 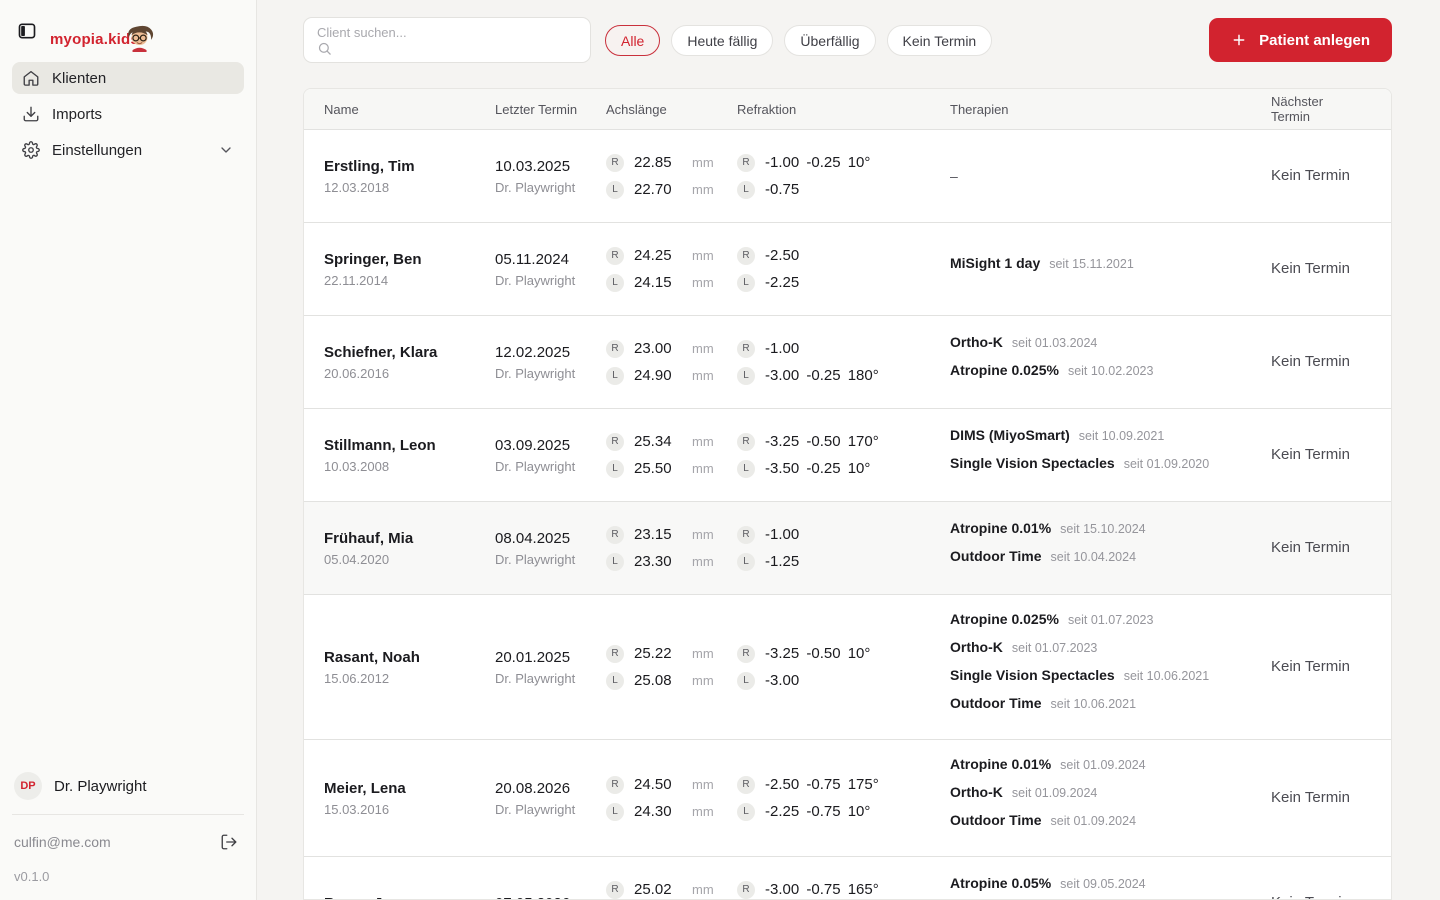 I want to click on refraction-value: -2.50, so click(x=782, y=255).